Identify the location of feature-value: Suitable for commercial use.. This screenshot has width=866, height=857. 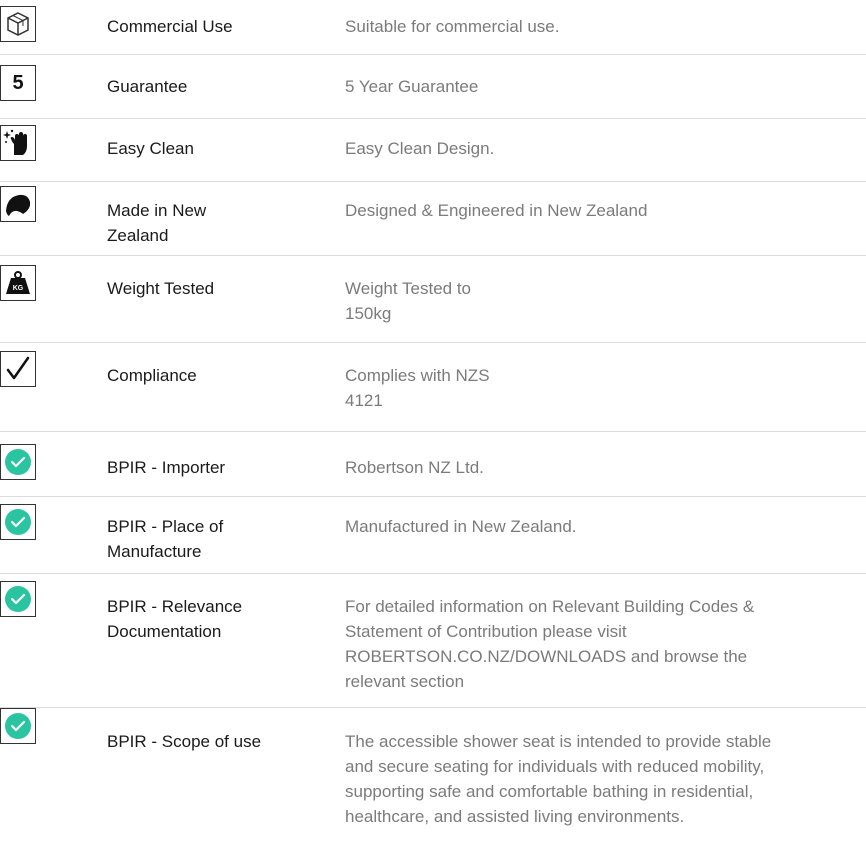
(452, 26).